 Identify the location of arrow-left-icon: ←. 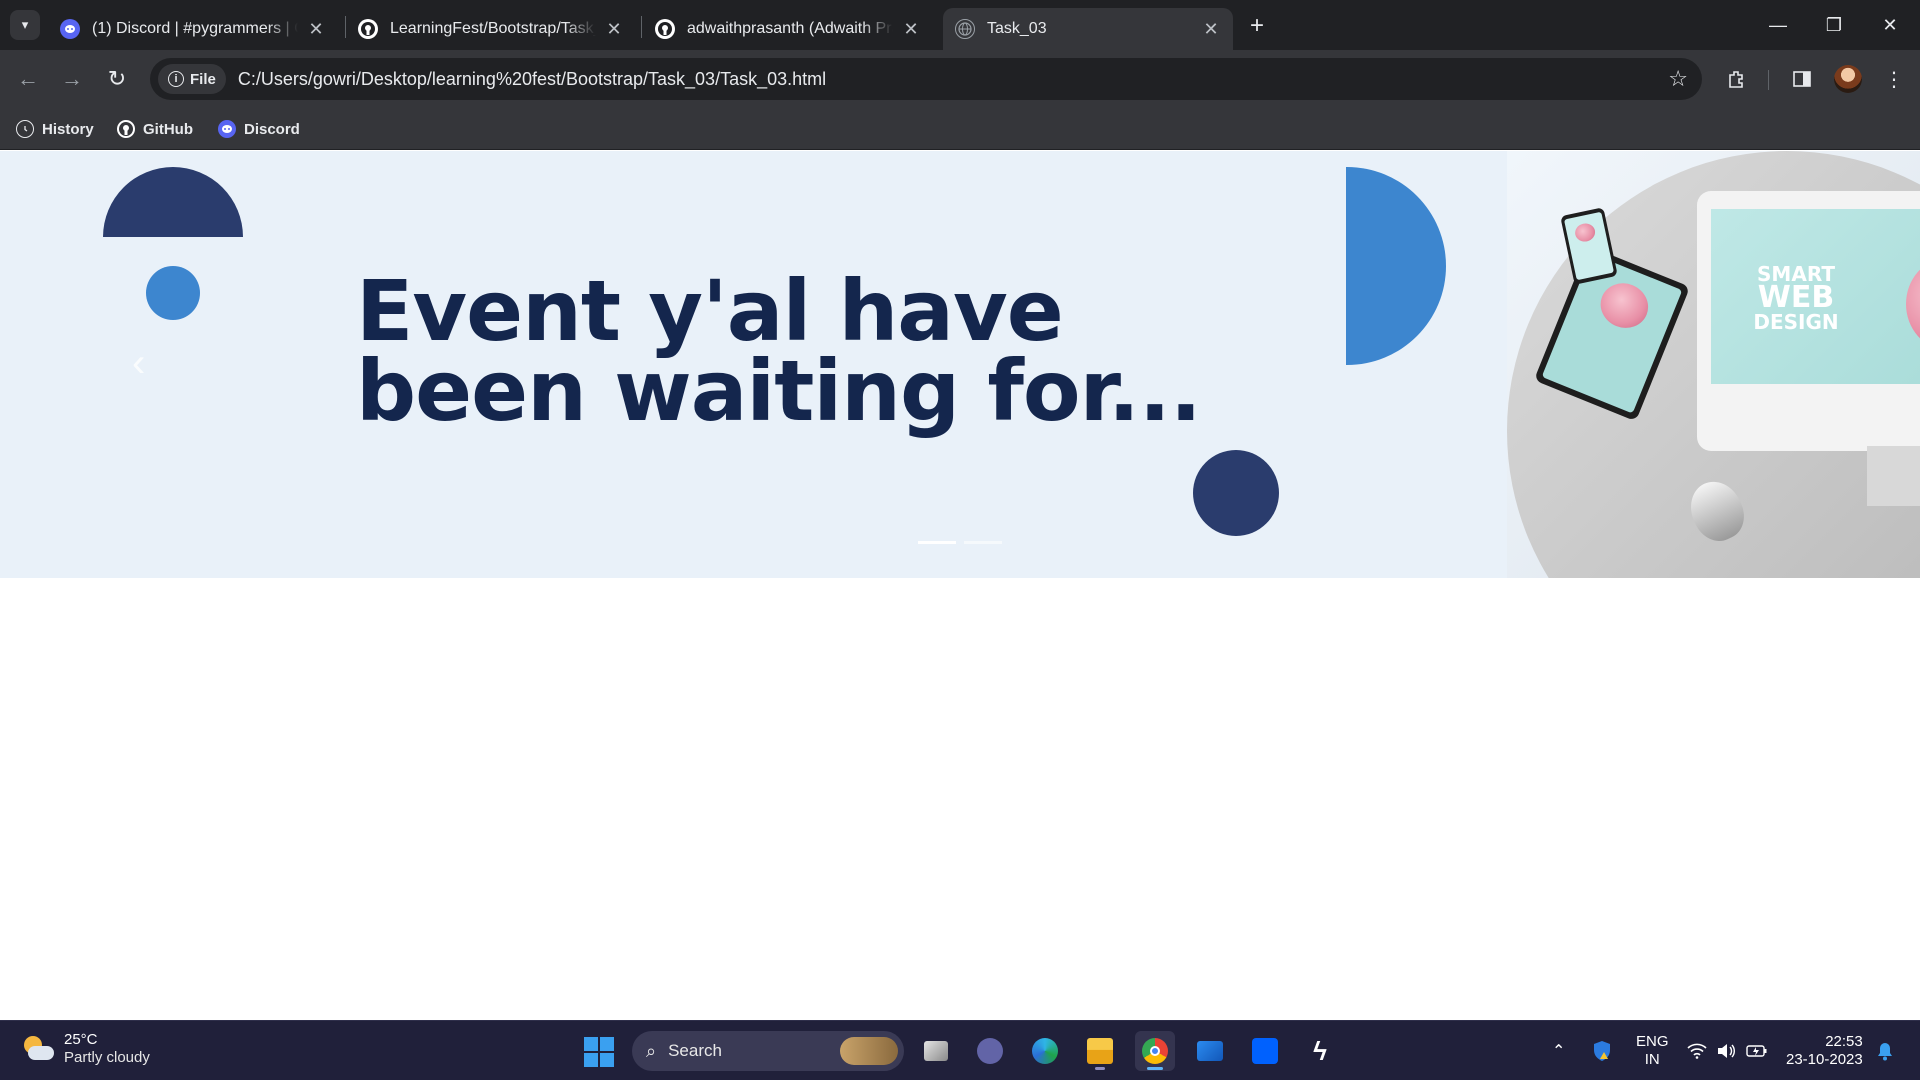
(28, 78).